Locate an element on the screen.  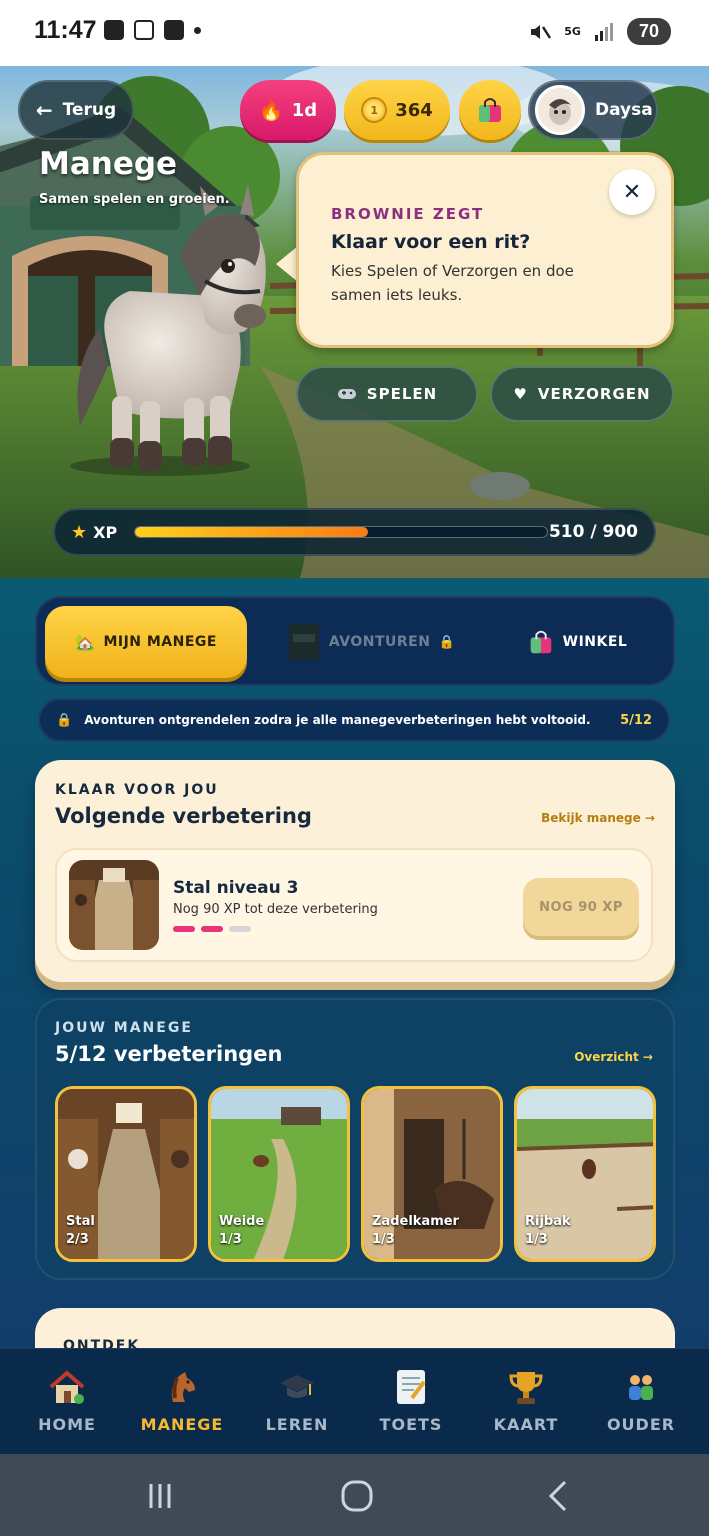
tile-zadelkamer: Zadelkamer 1/3 is located at coordinates (432, 1174).